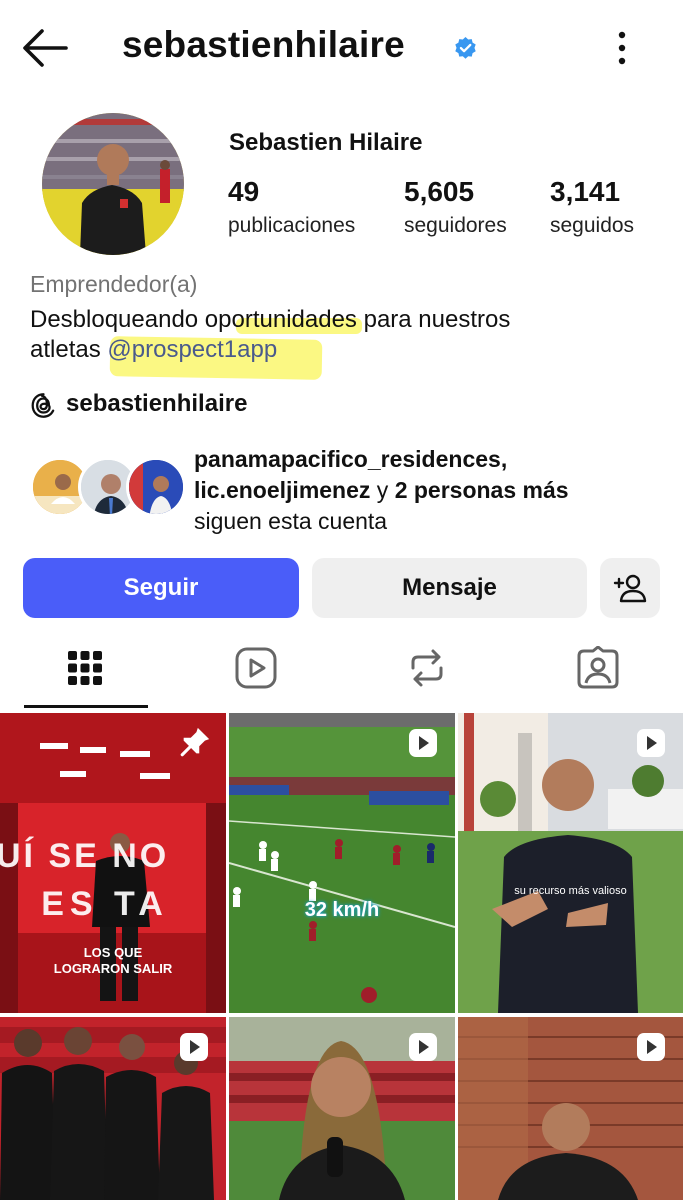 This screenshot has width=683, height=1200. Describe the element at coordinates (86, 706) in the screenshot. I see `active-tab-indicator` at that location.